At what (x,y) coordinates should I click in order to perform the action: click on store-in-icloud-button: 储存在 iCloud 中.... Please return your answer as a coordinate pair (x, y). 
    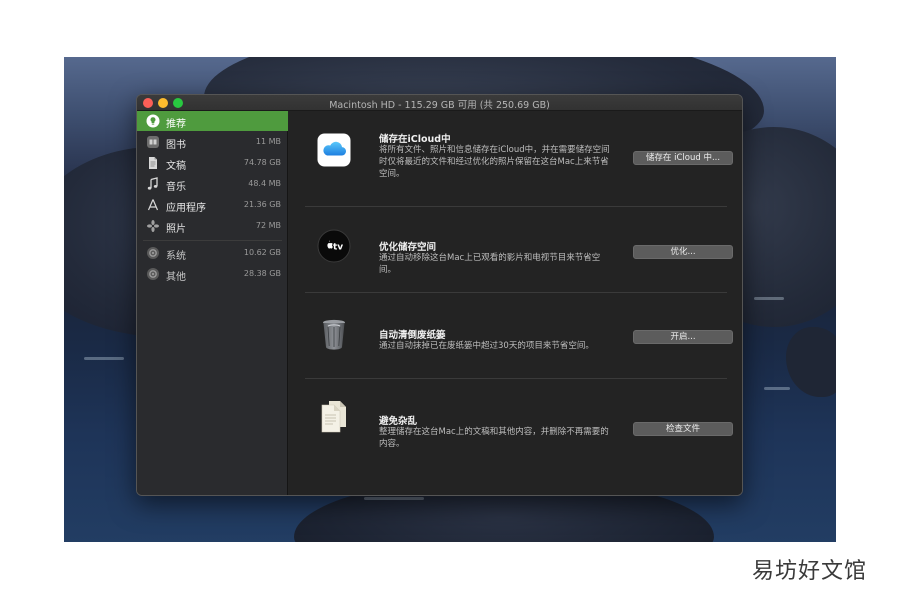
    Looking at the image, I should click on (683, 158).